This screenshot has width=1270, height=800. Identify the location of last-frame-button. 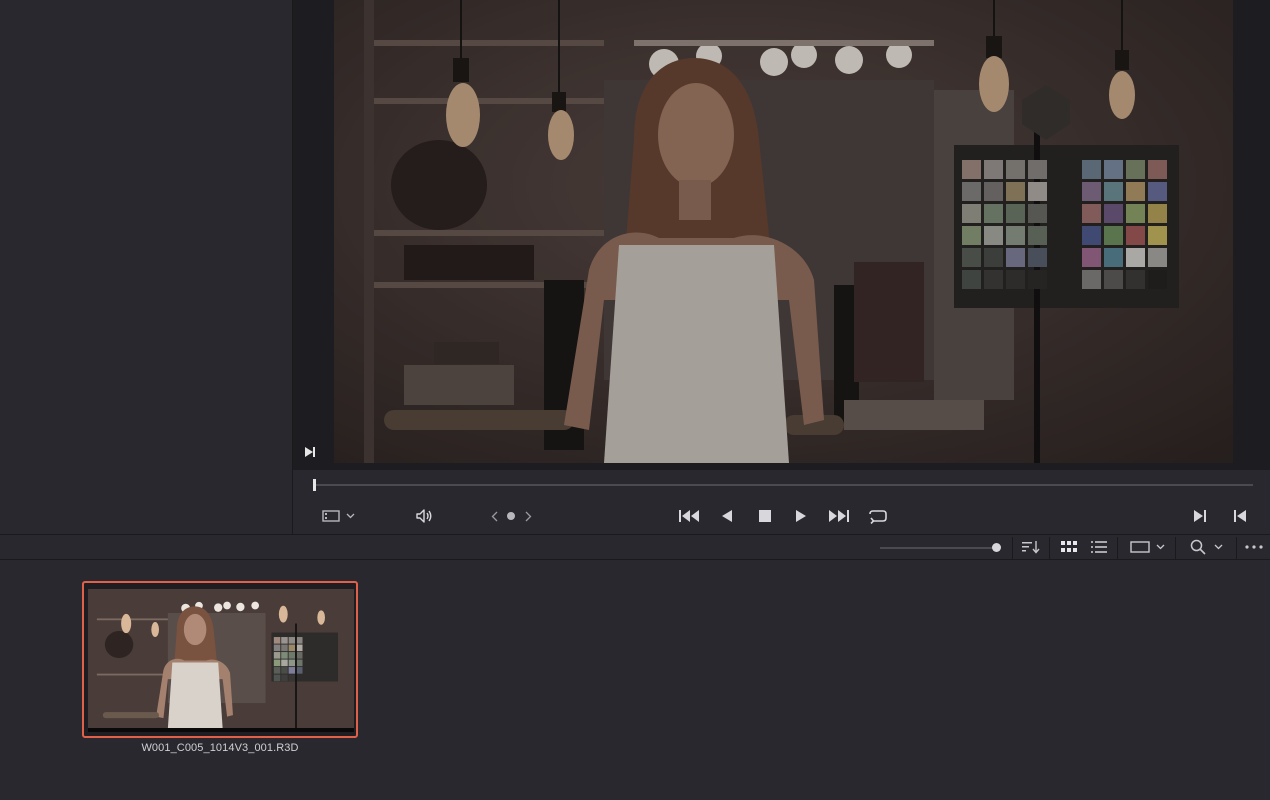
(839, 516).